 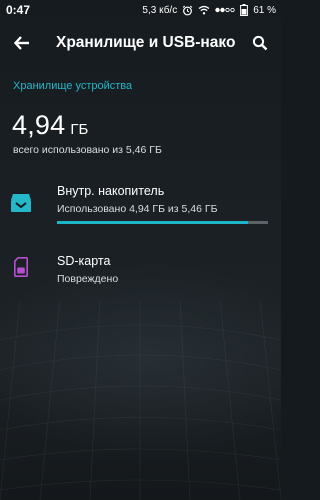 I want to click on storage-item-title: Внутр. накопитель, so click(x=111, y=191).